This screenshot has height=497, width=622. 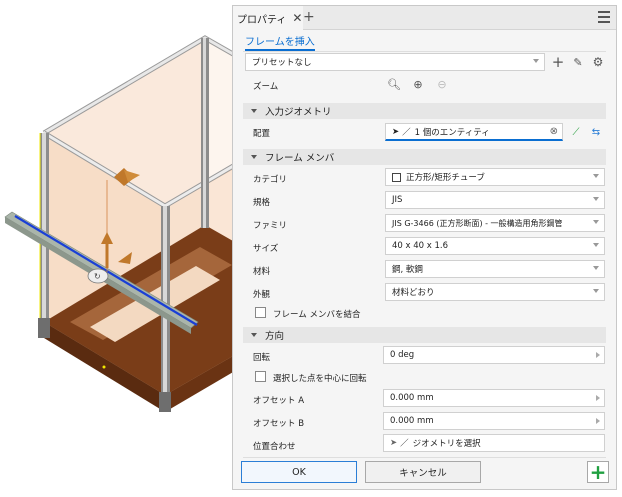 What do you see at coordinates (282, 63) in the screenshot?
I see `preset-value: プリセットなし` at bounding box center [282, 63].